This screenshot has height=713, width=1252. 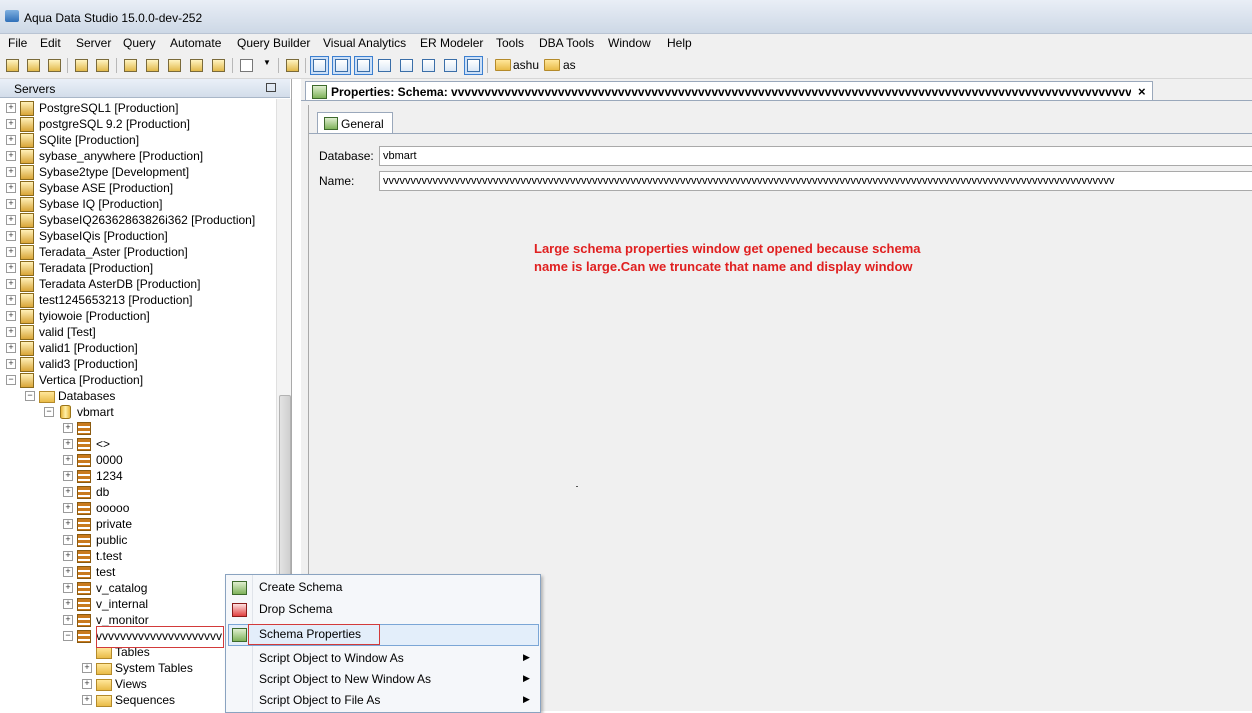 What do you see at coordinates (451, 43) in the screenshot?
I see `menu-er-modeler: ER Modeler` at bounding box center [451, 43].